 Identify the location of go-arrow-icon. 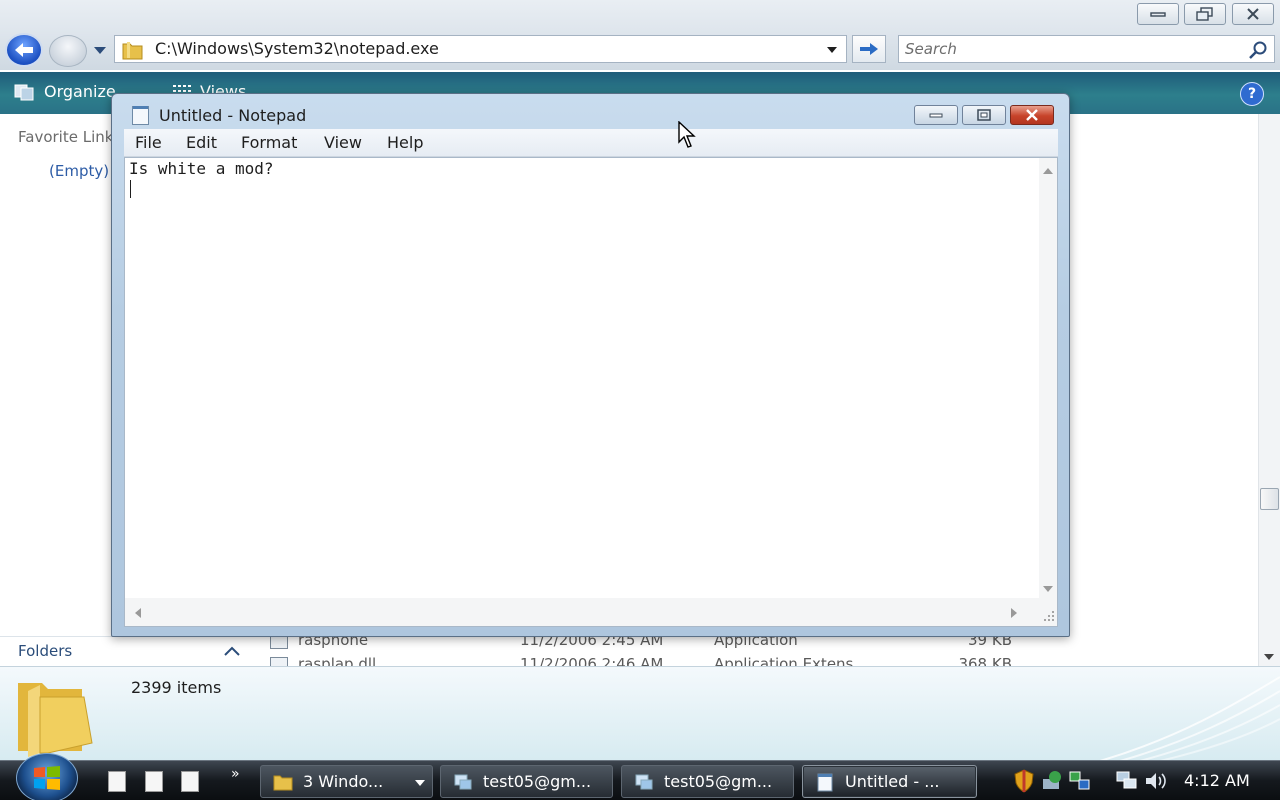
(869, 49).